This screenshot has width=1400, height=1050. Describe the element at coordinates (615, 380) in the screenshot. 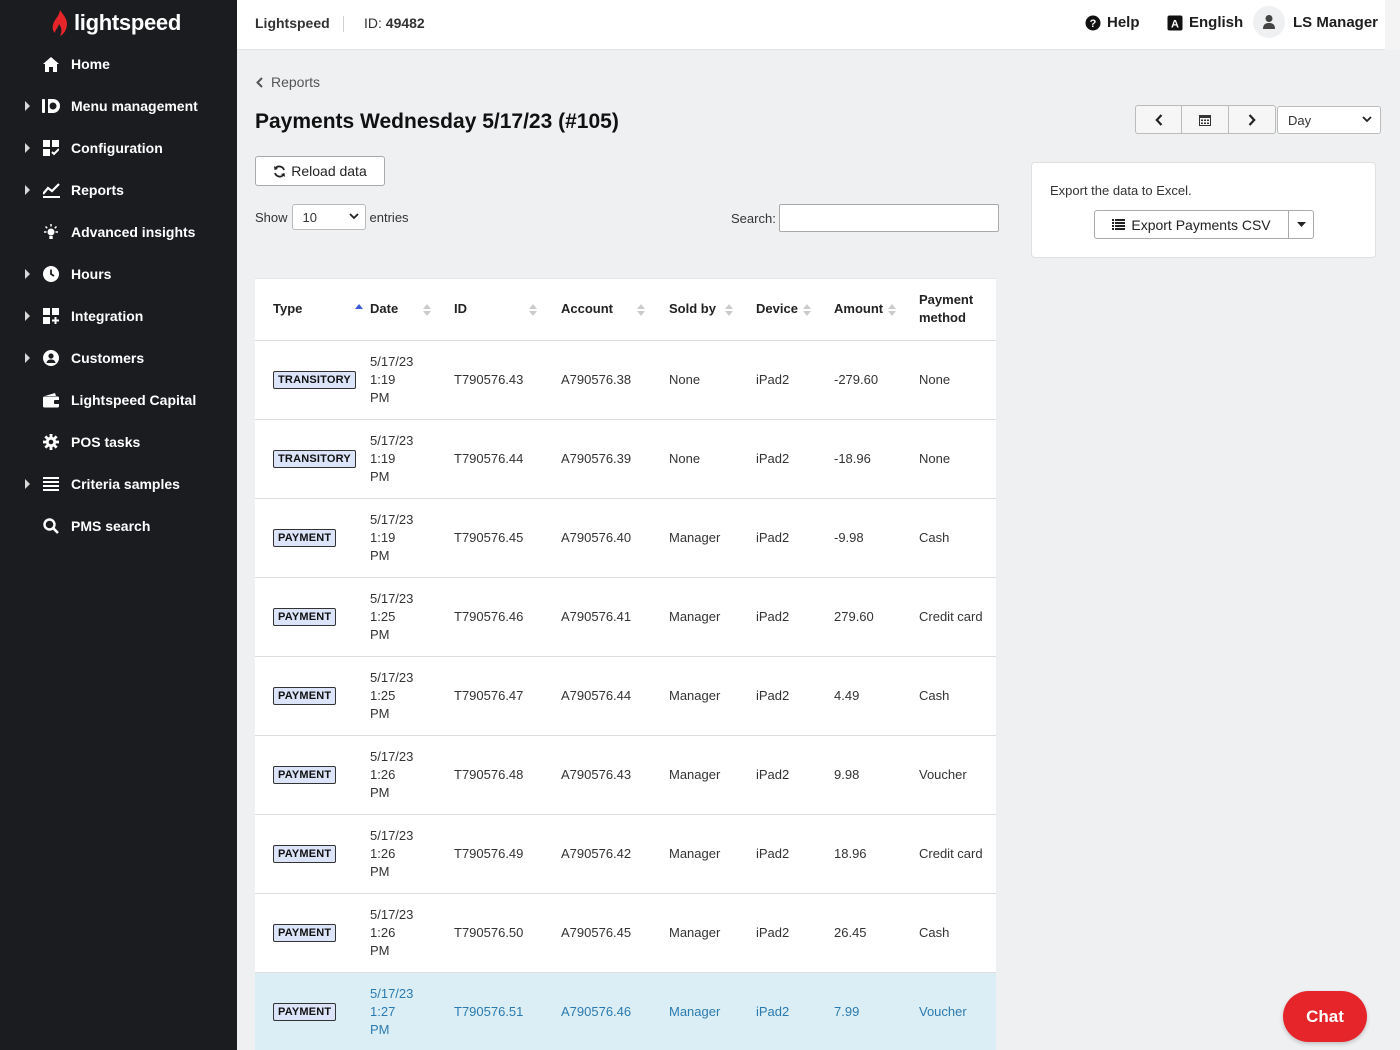

I see `account-cell: A790576.38` at that location.